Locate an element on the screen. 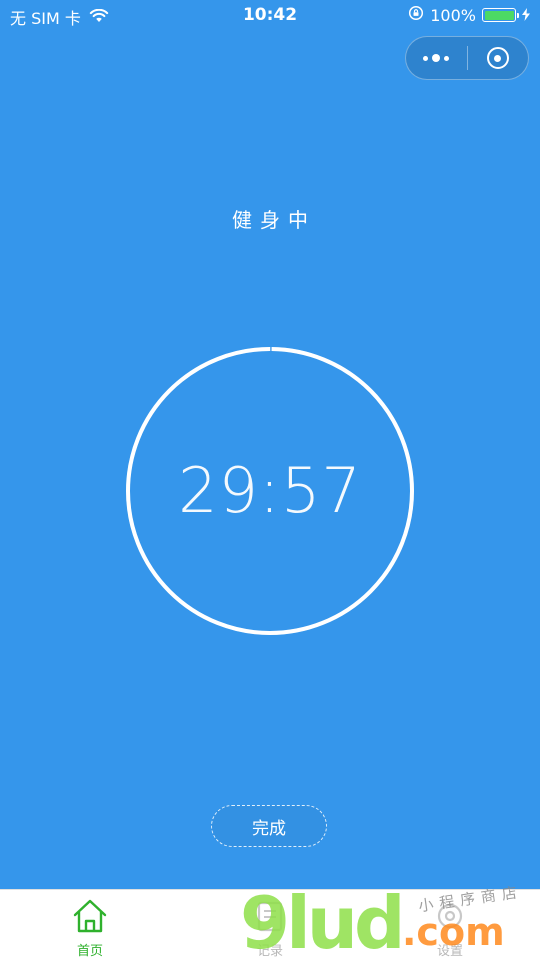  battery-icon is located at coordinates (500, 15).